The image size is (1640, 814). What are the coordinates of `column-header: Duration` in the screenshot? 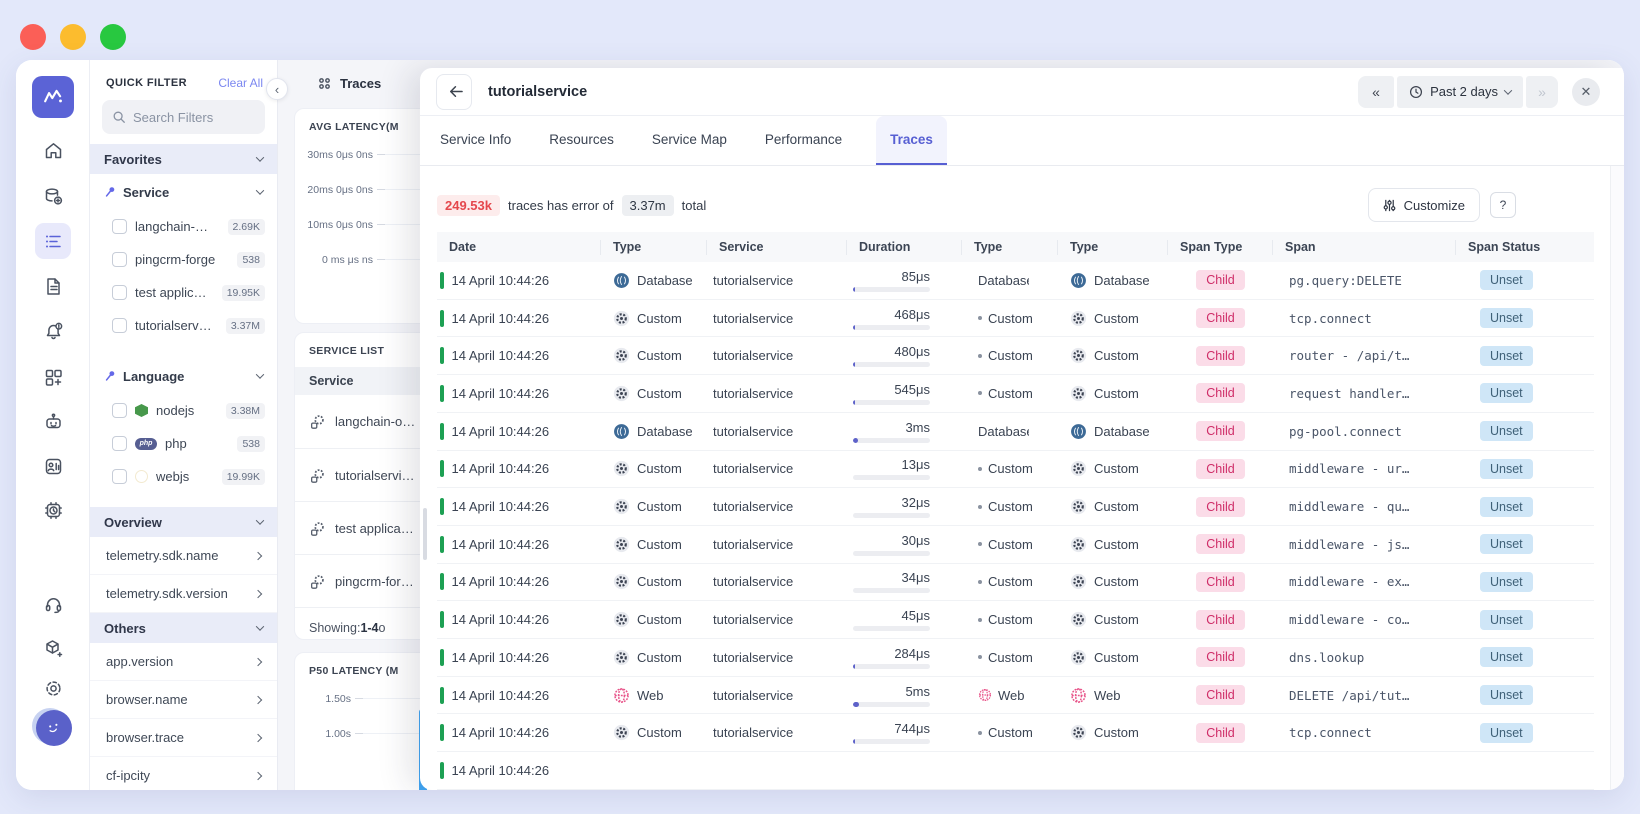 It's located at (904, 247).